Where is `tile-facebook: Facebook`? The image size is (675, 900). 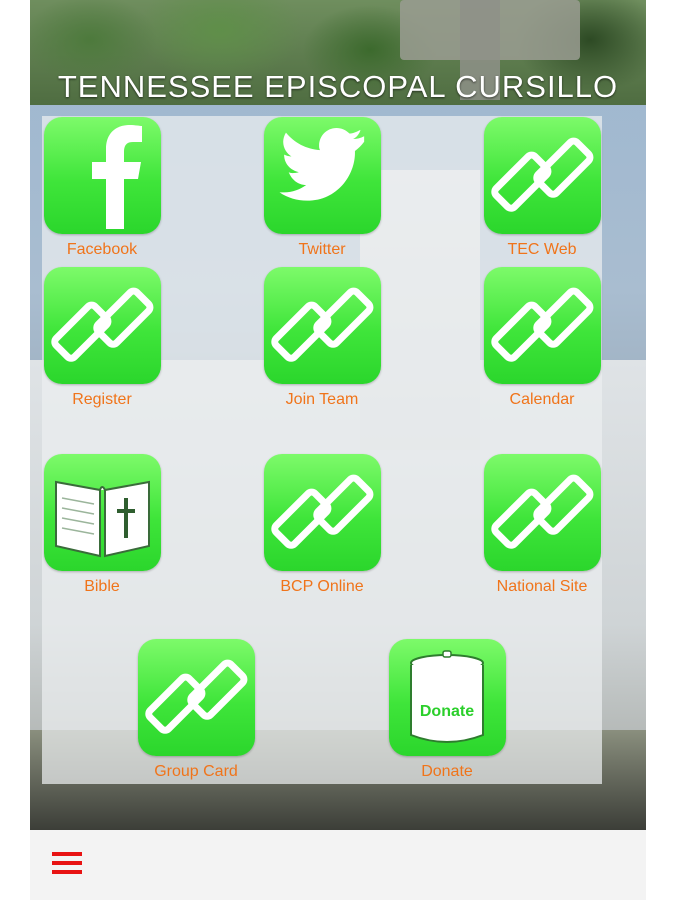
tile-facebook: Facebook is located at coordinates (102, 188).